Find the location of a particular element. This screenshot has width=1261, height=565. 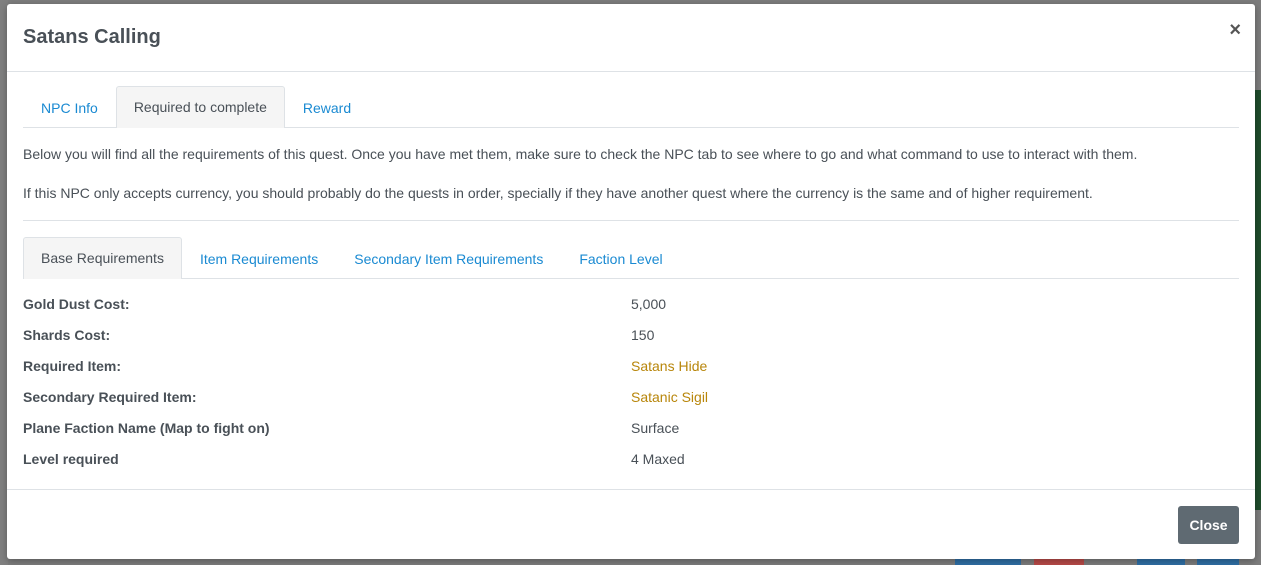

requirement-row: Required Item: Satans Hide is located at coordinates (631, 365).